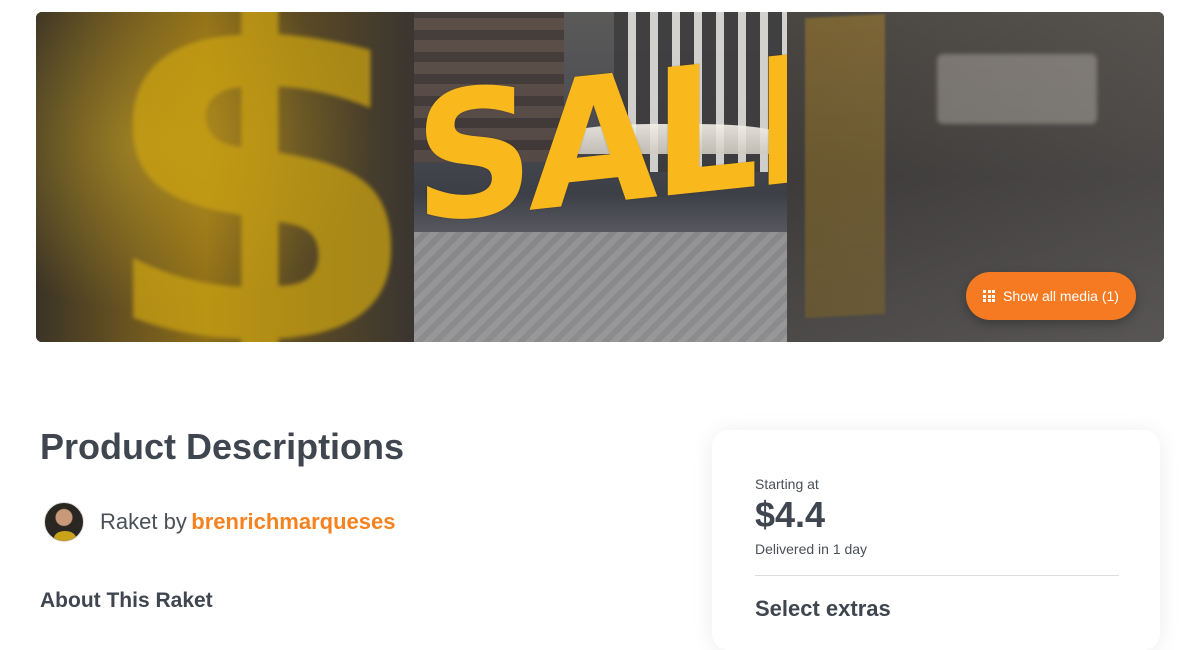 The width and height of the screenshot is (1200, 650). I want to click on about-heading: About This Raket, so click(126, 600).